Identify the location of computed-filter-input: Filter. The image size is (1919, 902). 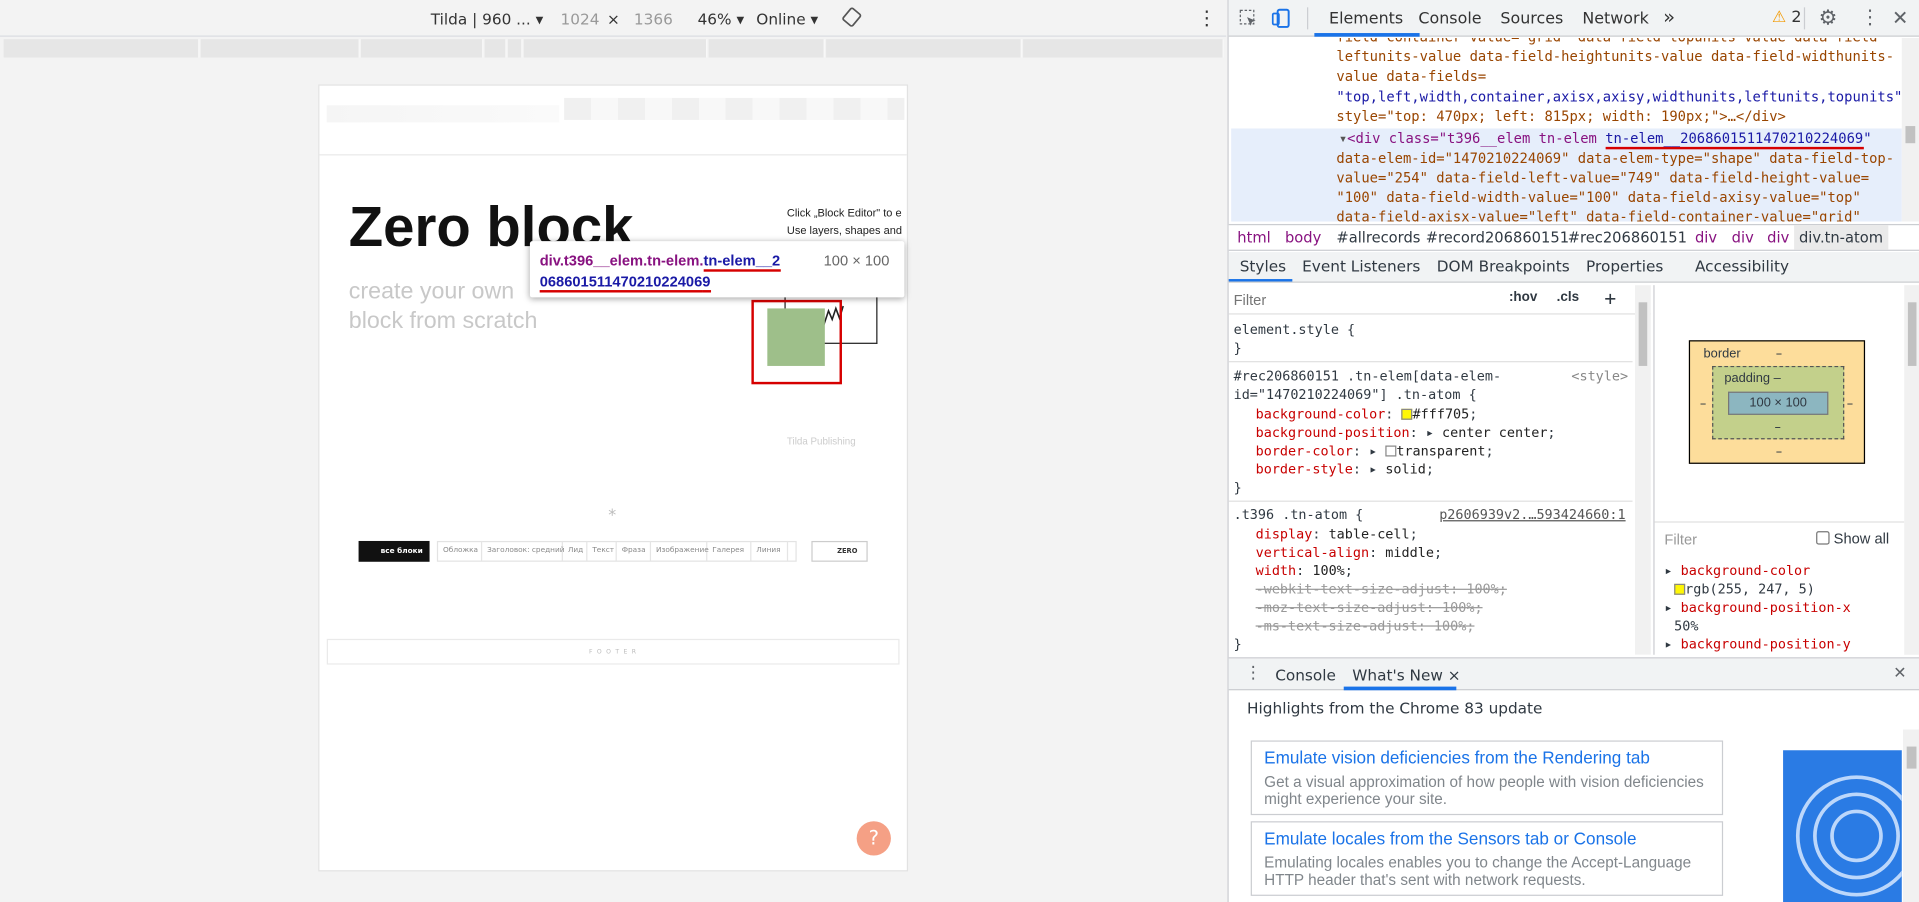
(1680, 539).